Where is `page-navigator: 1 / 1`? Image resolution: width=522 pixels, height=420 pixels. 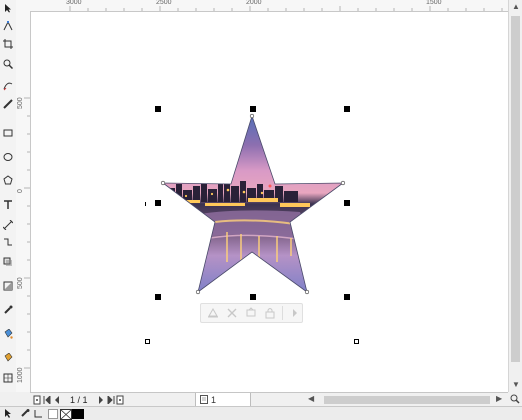 page-navigator: 1 / 1 is located at coordinates (79, 400).